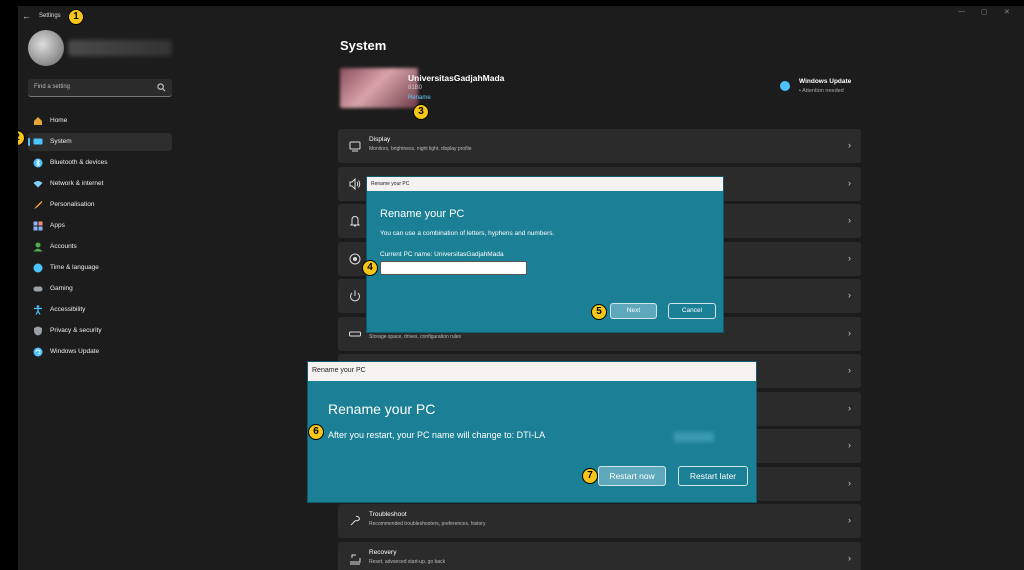 This screenshot has width=1024, height=570. What do you see at coordinates (52, 87) in the screenshot?
I see `search-placeholder: Find a setting` at bounding box center [52, 87].